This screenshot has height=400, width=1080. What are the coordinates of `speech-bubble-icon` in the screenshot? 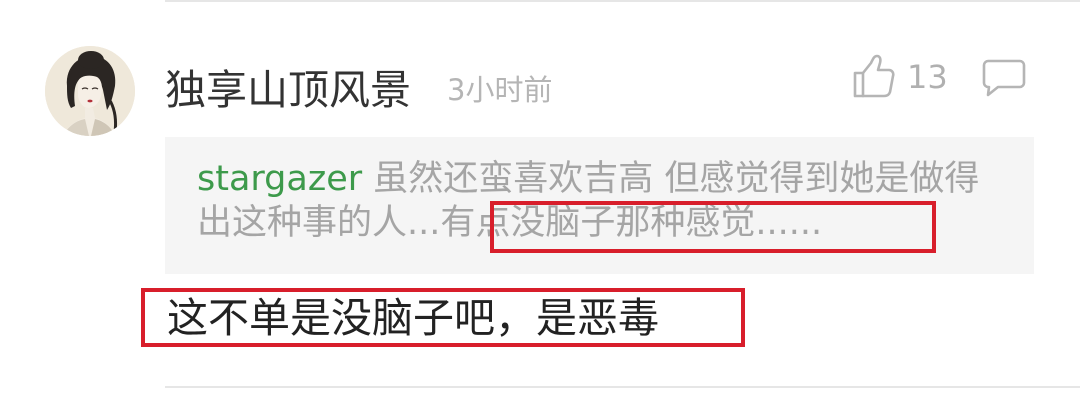 It's located at (1004, 78).